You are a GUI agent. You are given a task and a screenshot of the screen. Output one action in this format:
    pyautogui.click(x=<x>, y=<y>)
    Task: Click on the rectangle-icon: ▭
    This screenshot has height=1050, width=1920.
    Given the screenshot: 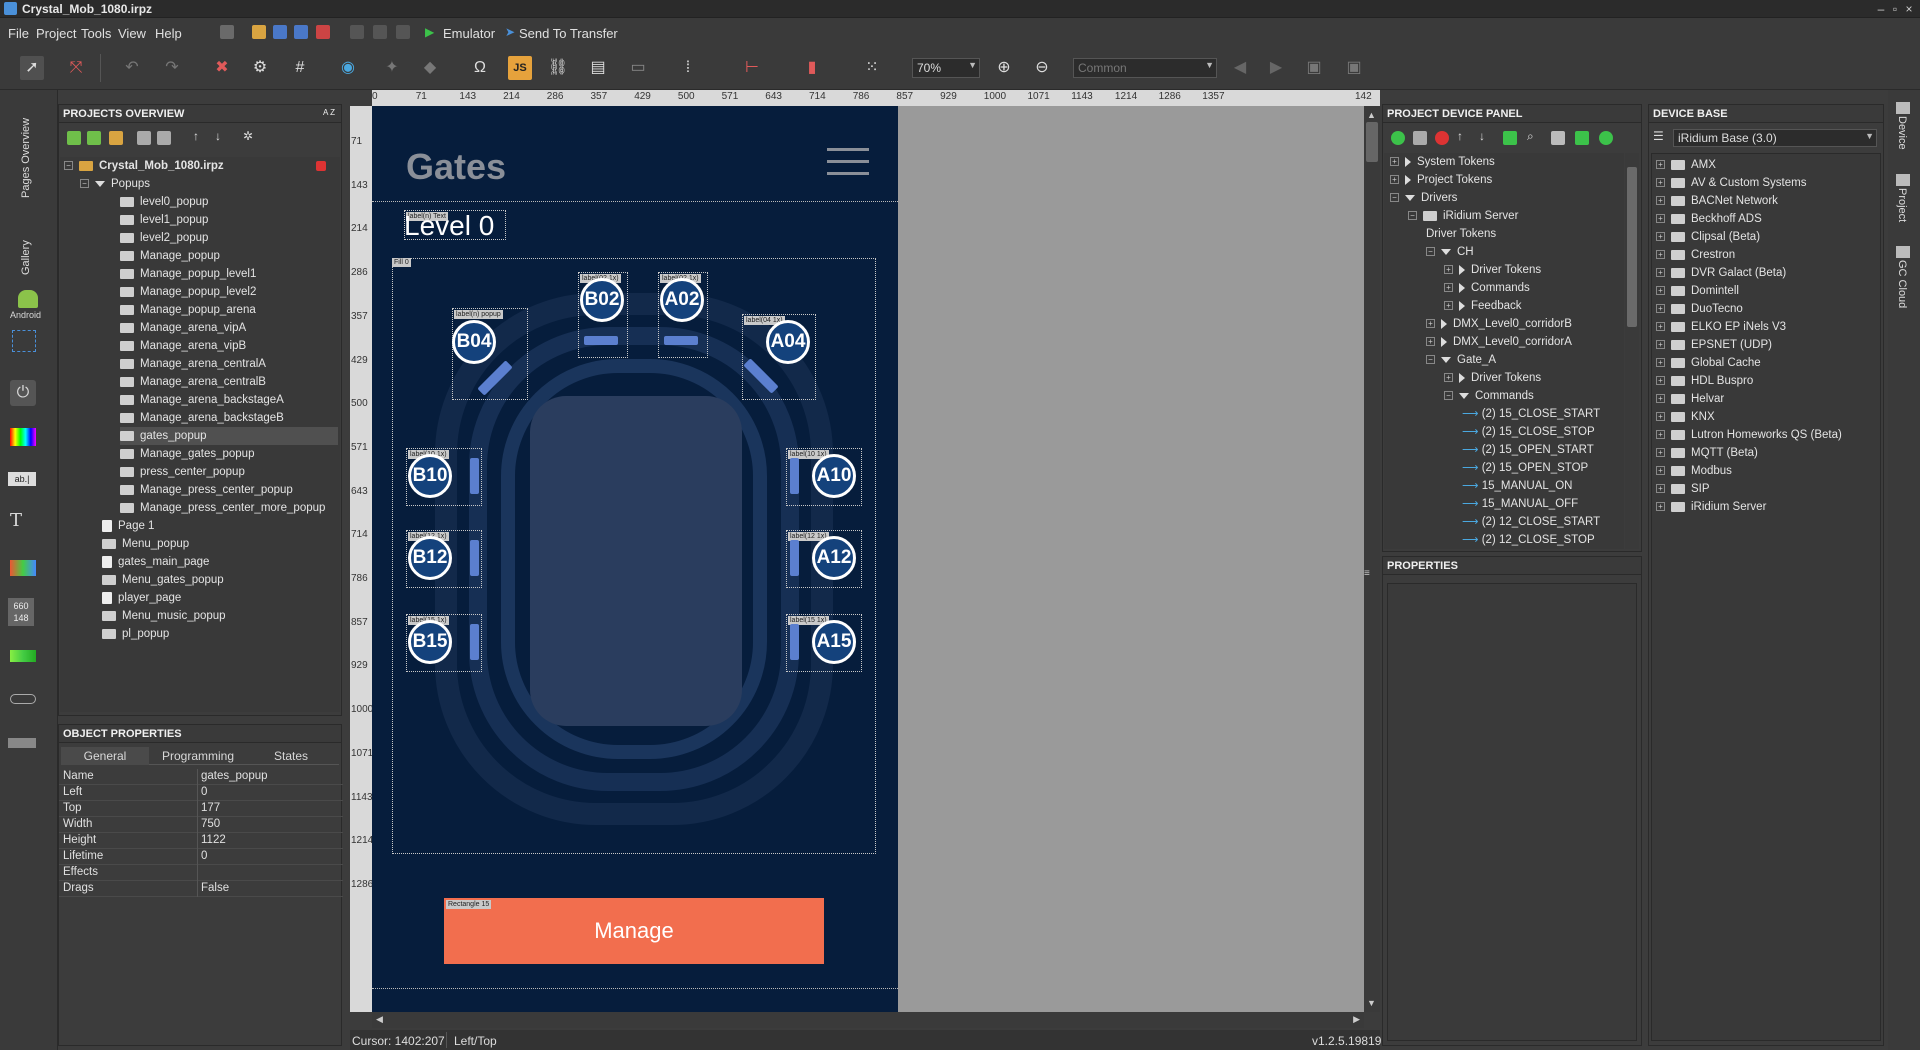 What is the action you would take?
    pyautogui.click(x=638, y=68)
    